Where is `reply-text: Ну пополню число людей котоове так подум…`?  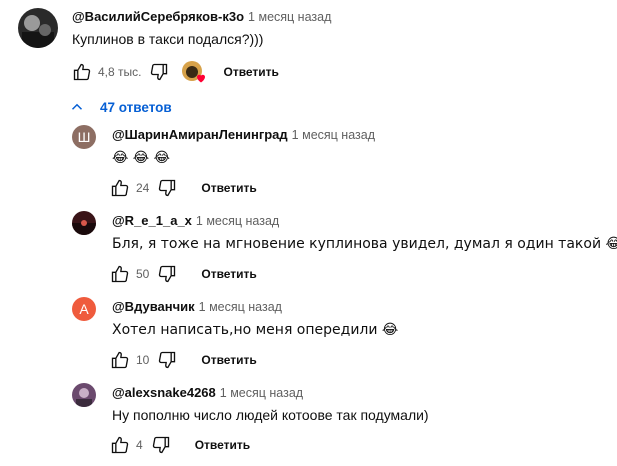 reply-text: Ну пополню число людей котоове так подум… is located at coordinates (270, 415).